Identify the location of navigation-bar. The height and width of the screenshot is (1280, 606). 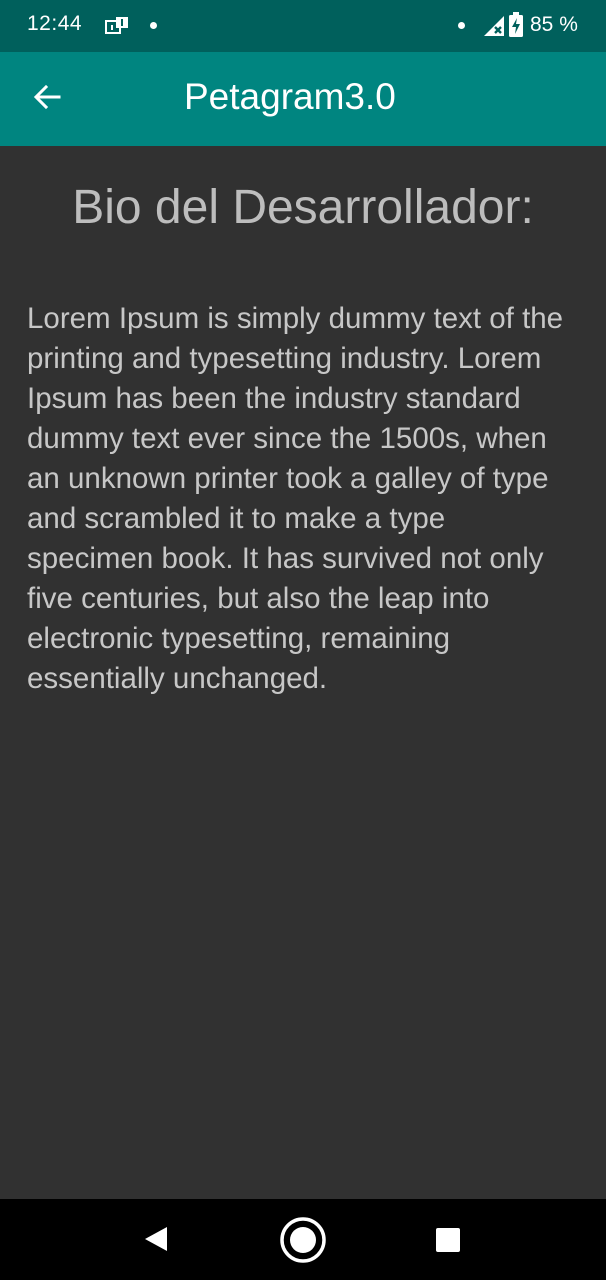
(303, 1239).